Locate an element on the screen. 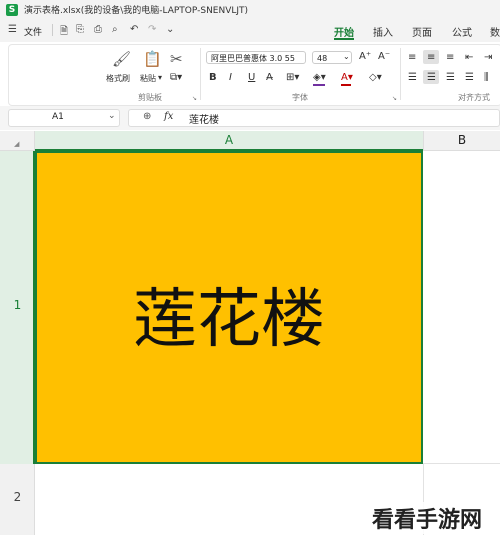  align-right-icon: ☰ is located at coordinates (450, 77).